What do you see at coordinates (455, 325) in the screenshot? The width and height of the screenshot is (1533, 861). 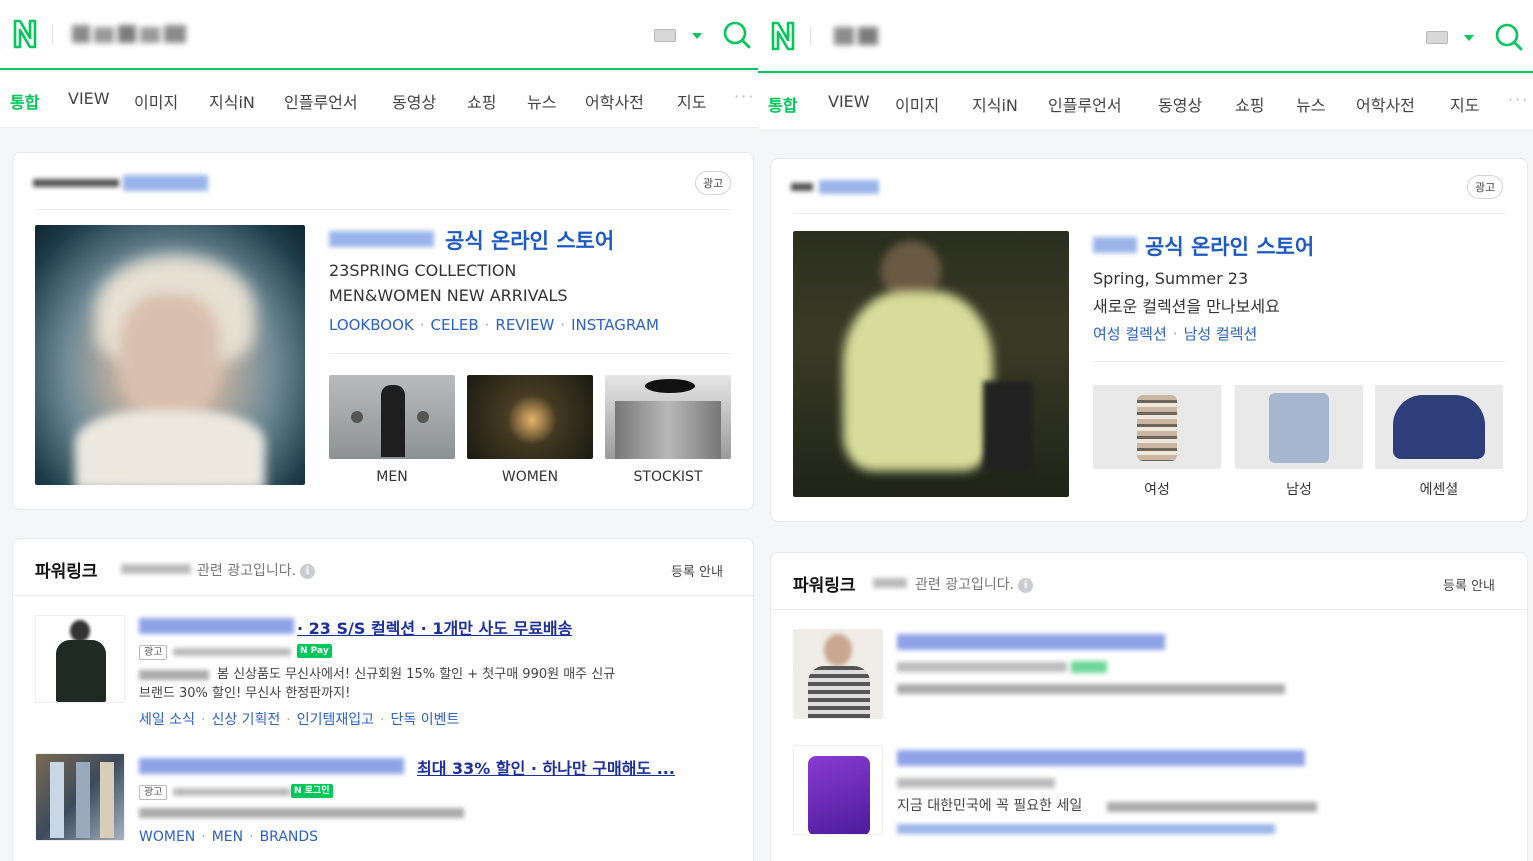 I see `link-celeb: CELEB` at bounding box center [455, 325].